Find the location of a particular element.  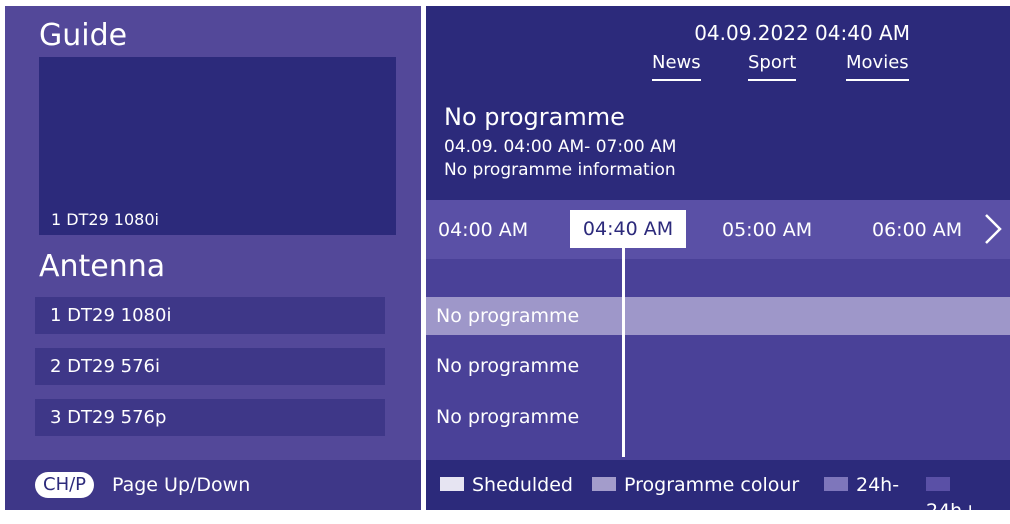

channel-item: 2 DT29 576i is located at coordinates (210, 366).